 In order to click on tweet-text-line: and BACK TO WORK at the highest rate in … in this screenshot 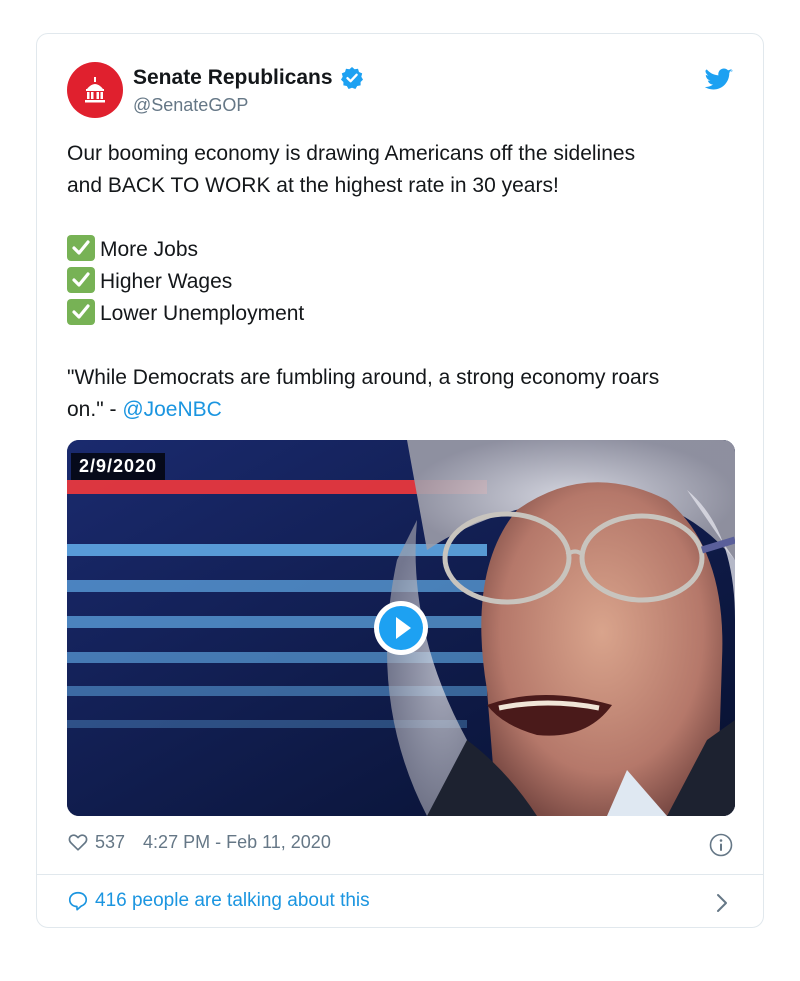, I will do `click(313, 185)`.